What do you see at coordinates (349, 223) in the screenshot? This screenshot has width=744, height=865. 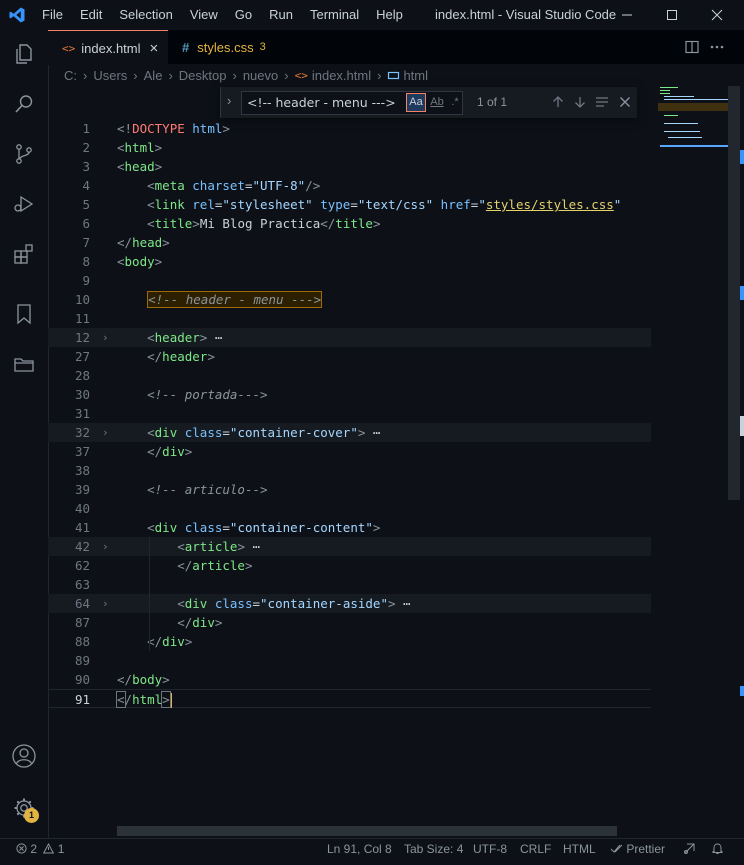 I see `code-line: 6 <title>Mi Blog Practica</title>` at bounding box center [349, 223].